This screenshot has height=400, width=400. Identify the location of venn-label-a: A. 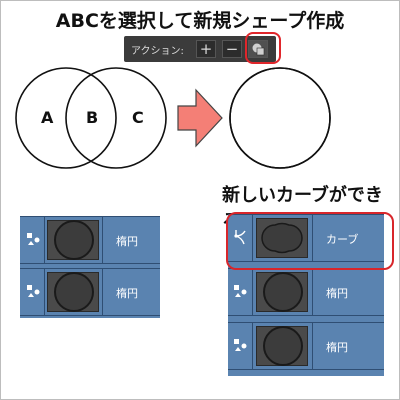
(47, 117).